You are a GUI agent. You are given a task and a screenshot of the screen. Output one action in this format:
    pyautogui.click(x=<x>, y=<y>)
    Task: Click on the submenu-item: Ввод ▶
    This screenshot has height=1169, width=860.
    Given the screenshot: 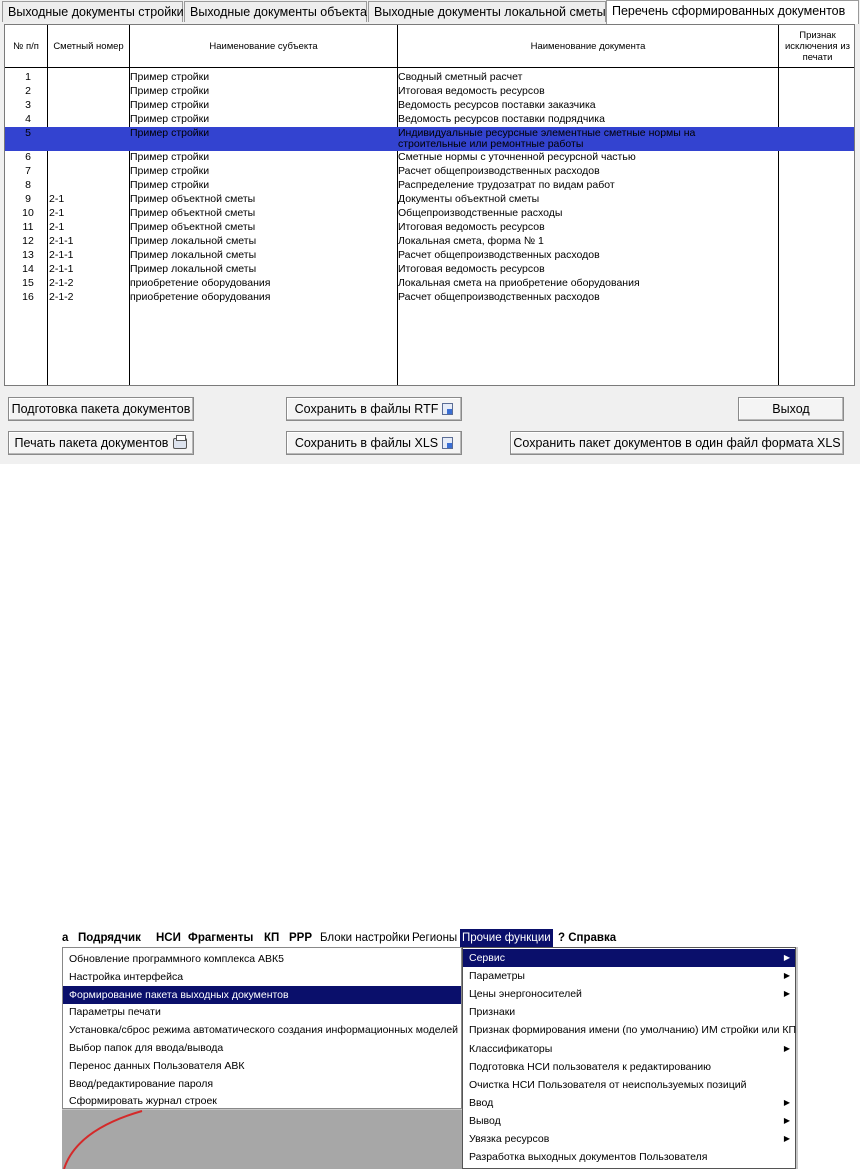 What is the action you would take?
    pyautogui.click(x=629, y=1103)
    